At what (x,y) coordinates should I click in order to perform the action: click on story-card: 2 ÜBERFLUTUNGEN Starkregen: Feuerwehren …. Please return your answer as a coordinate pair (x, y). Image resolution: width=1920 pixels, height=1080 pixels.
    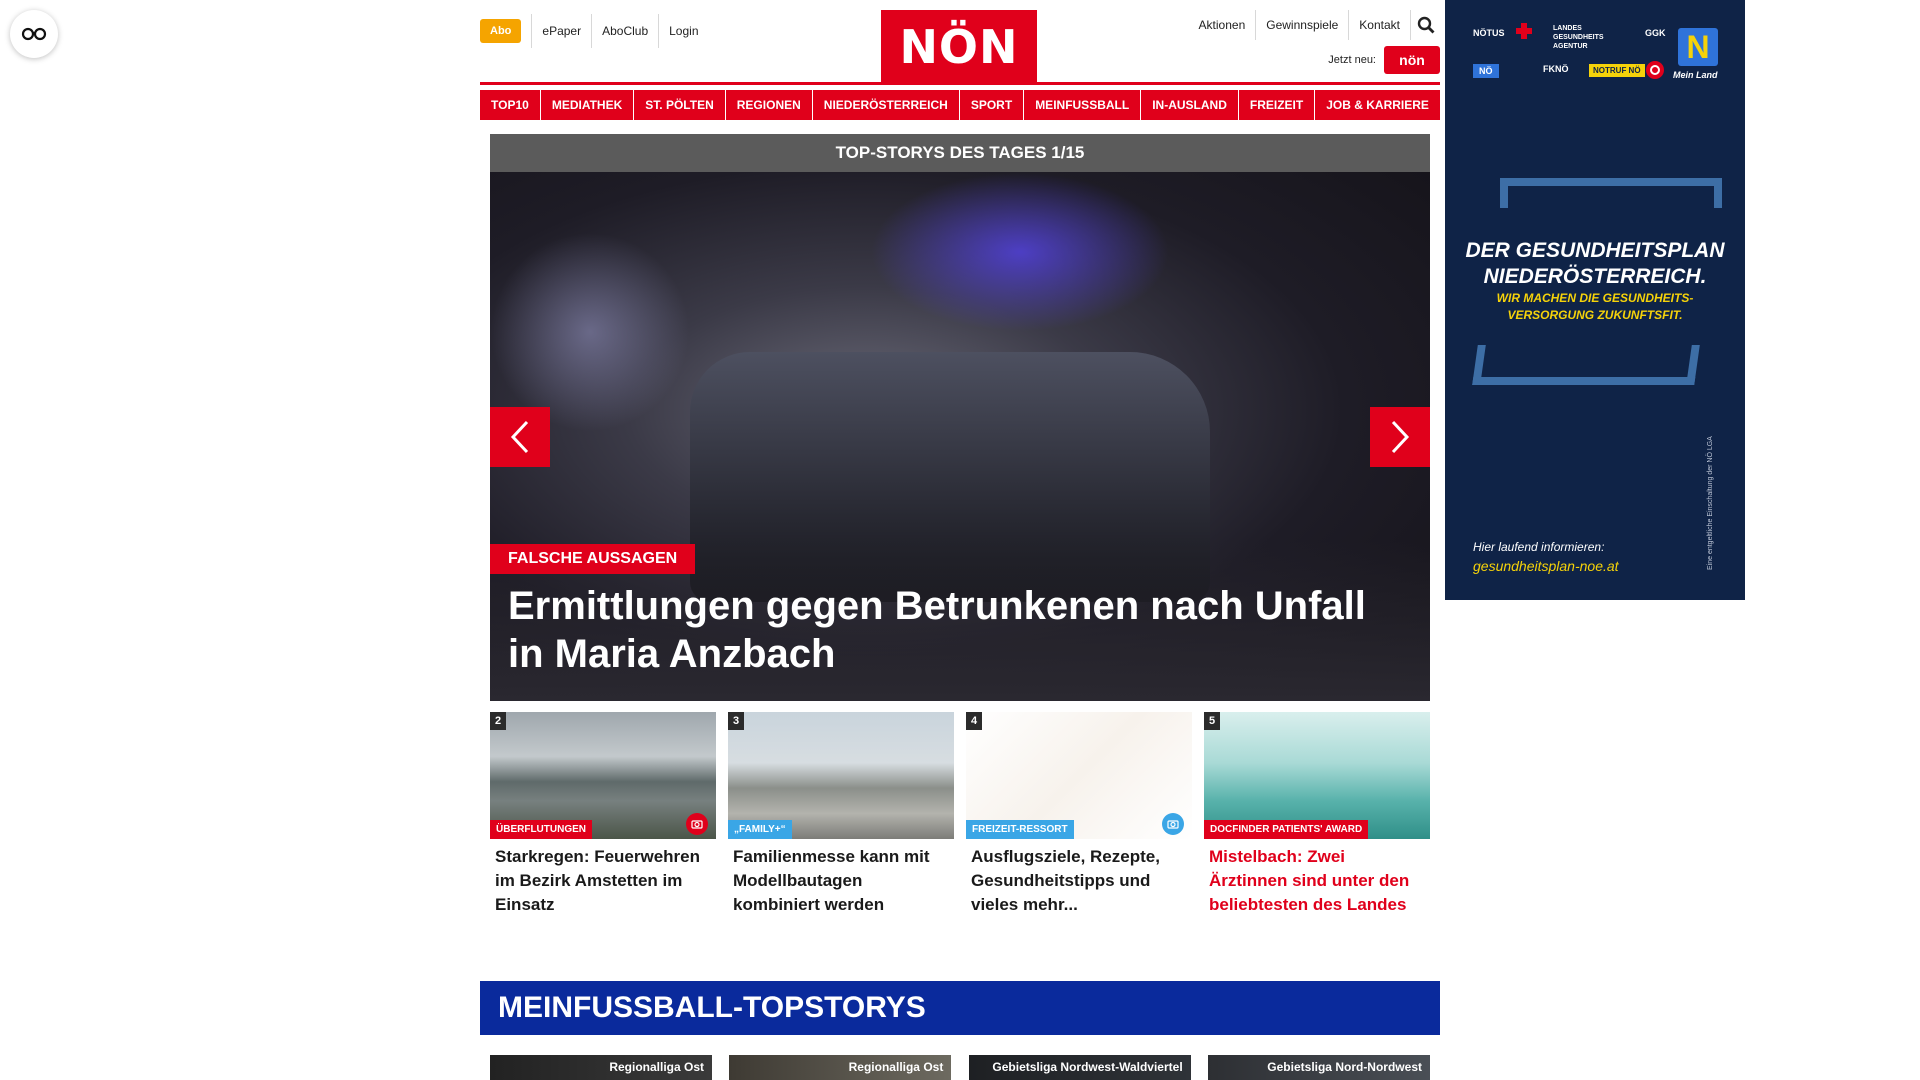
    Looking at the image, I should click on (603, 814).